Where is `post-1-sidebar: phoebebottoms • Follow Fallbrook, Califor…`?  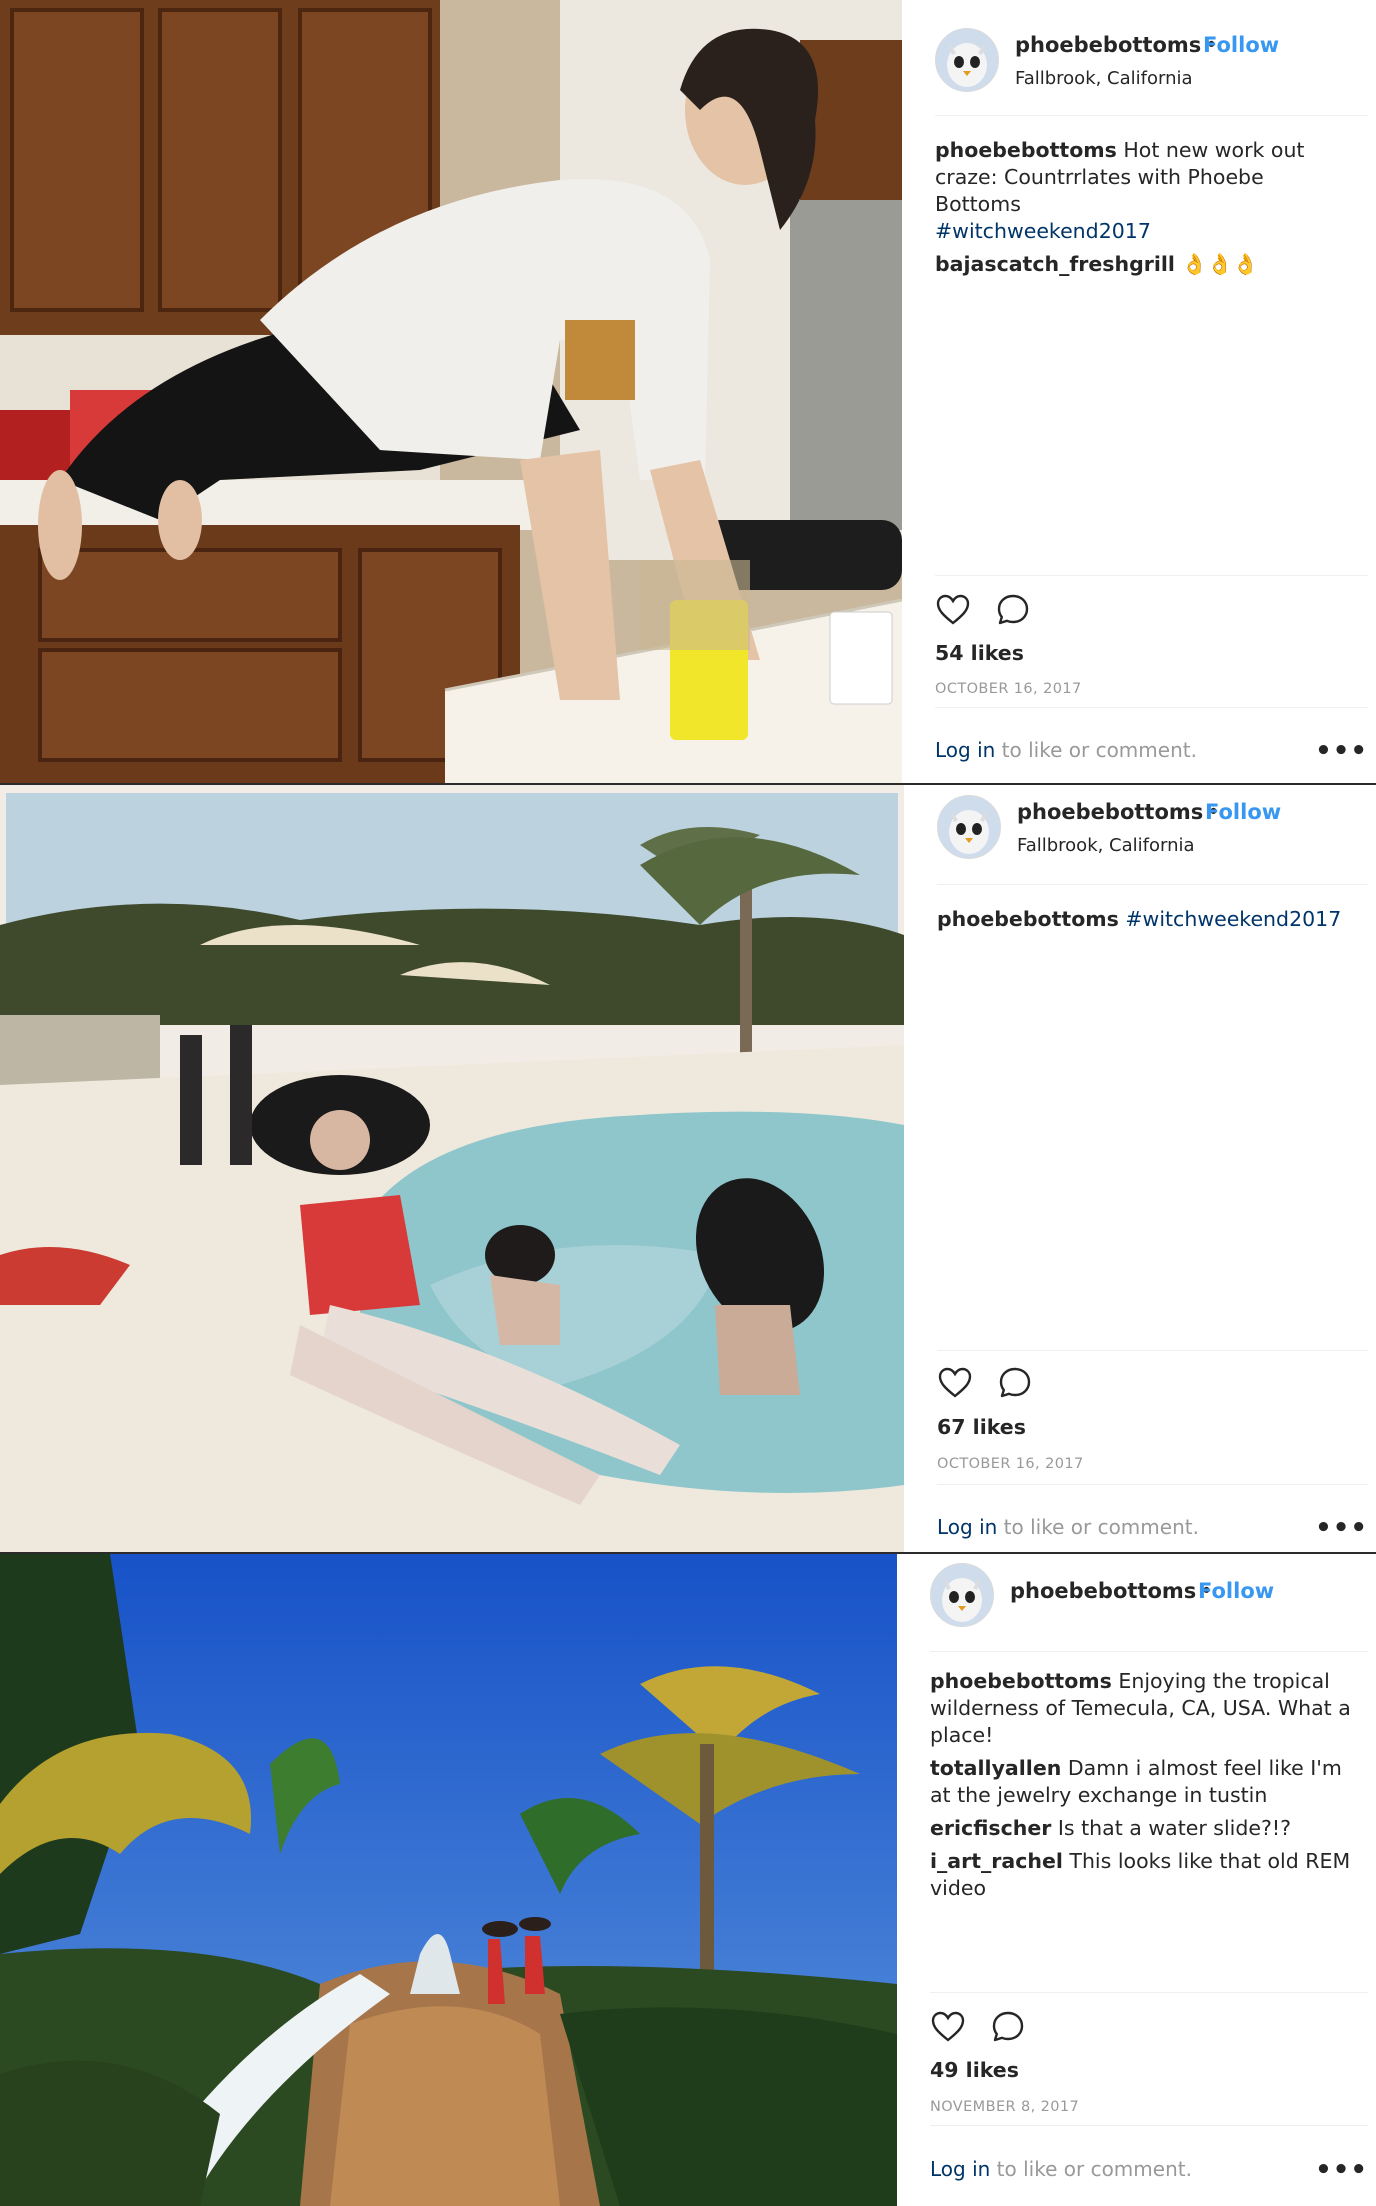 post-1-sidebar: phoebebottoms • Follow Fallbrook, Califor… is located at coordinates (1139, 391).